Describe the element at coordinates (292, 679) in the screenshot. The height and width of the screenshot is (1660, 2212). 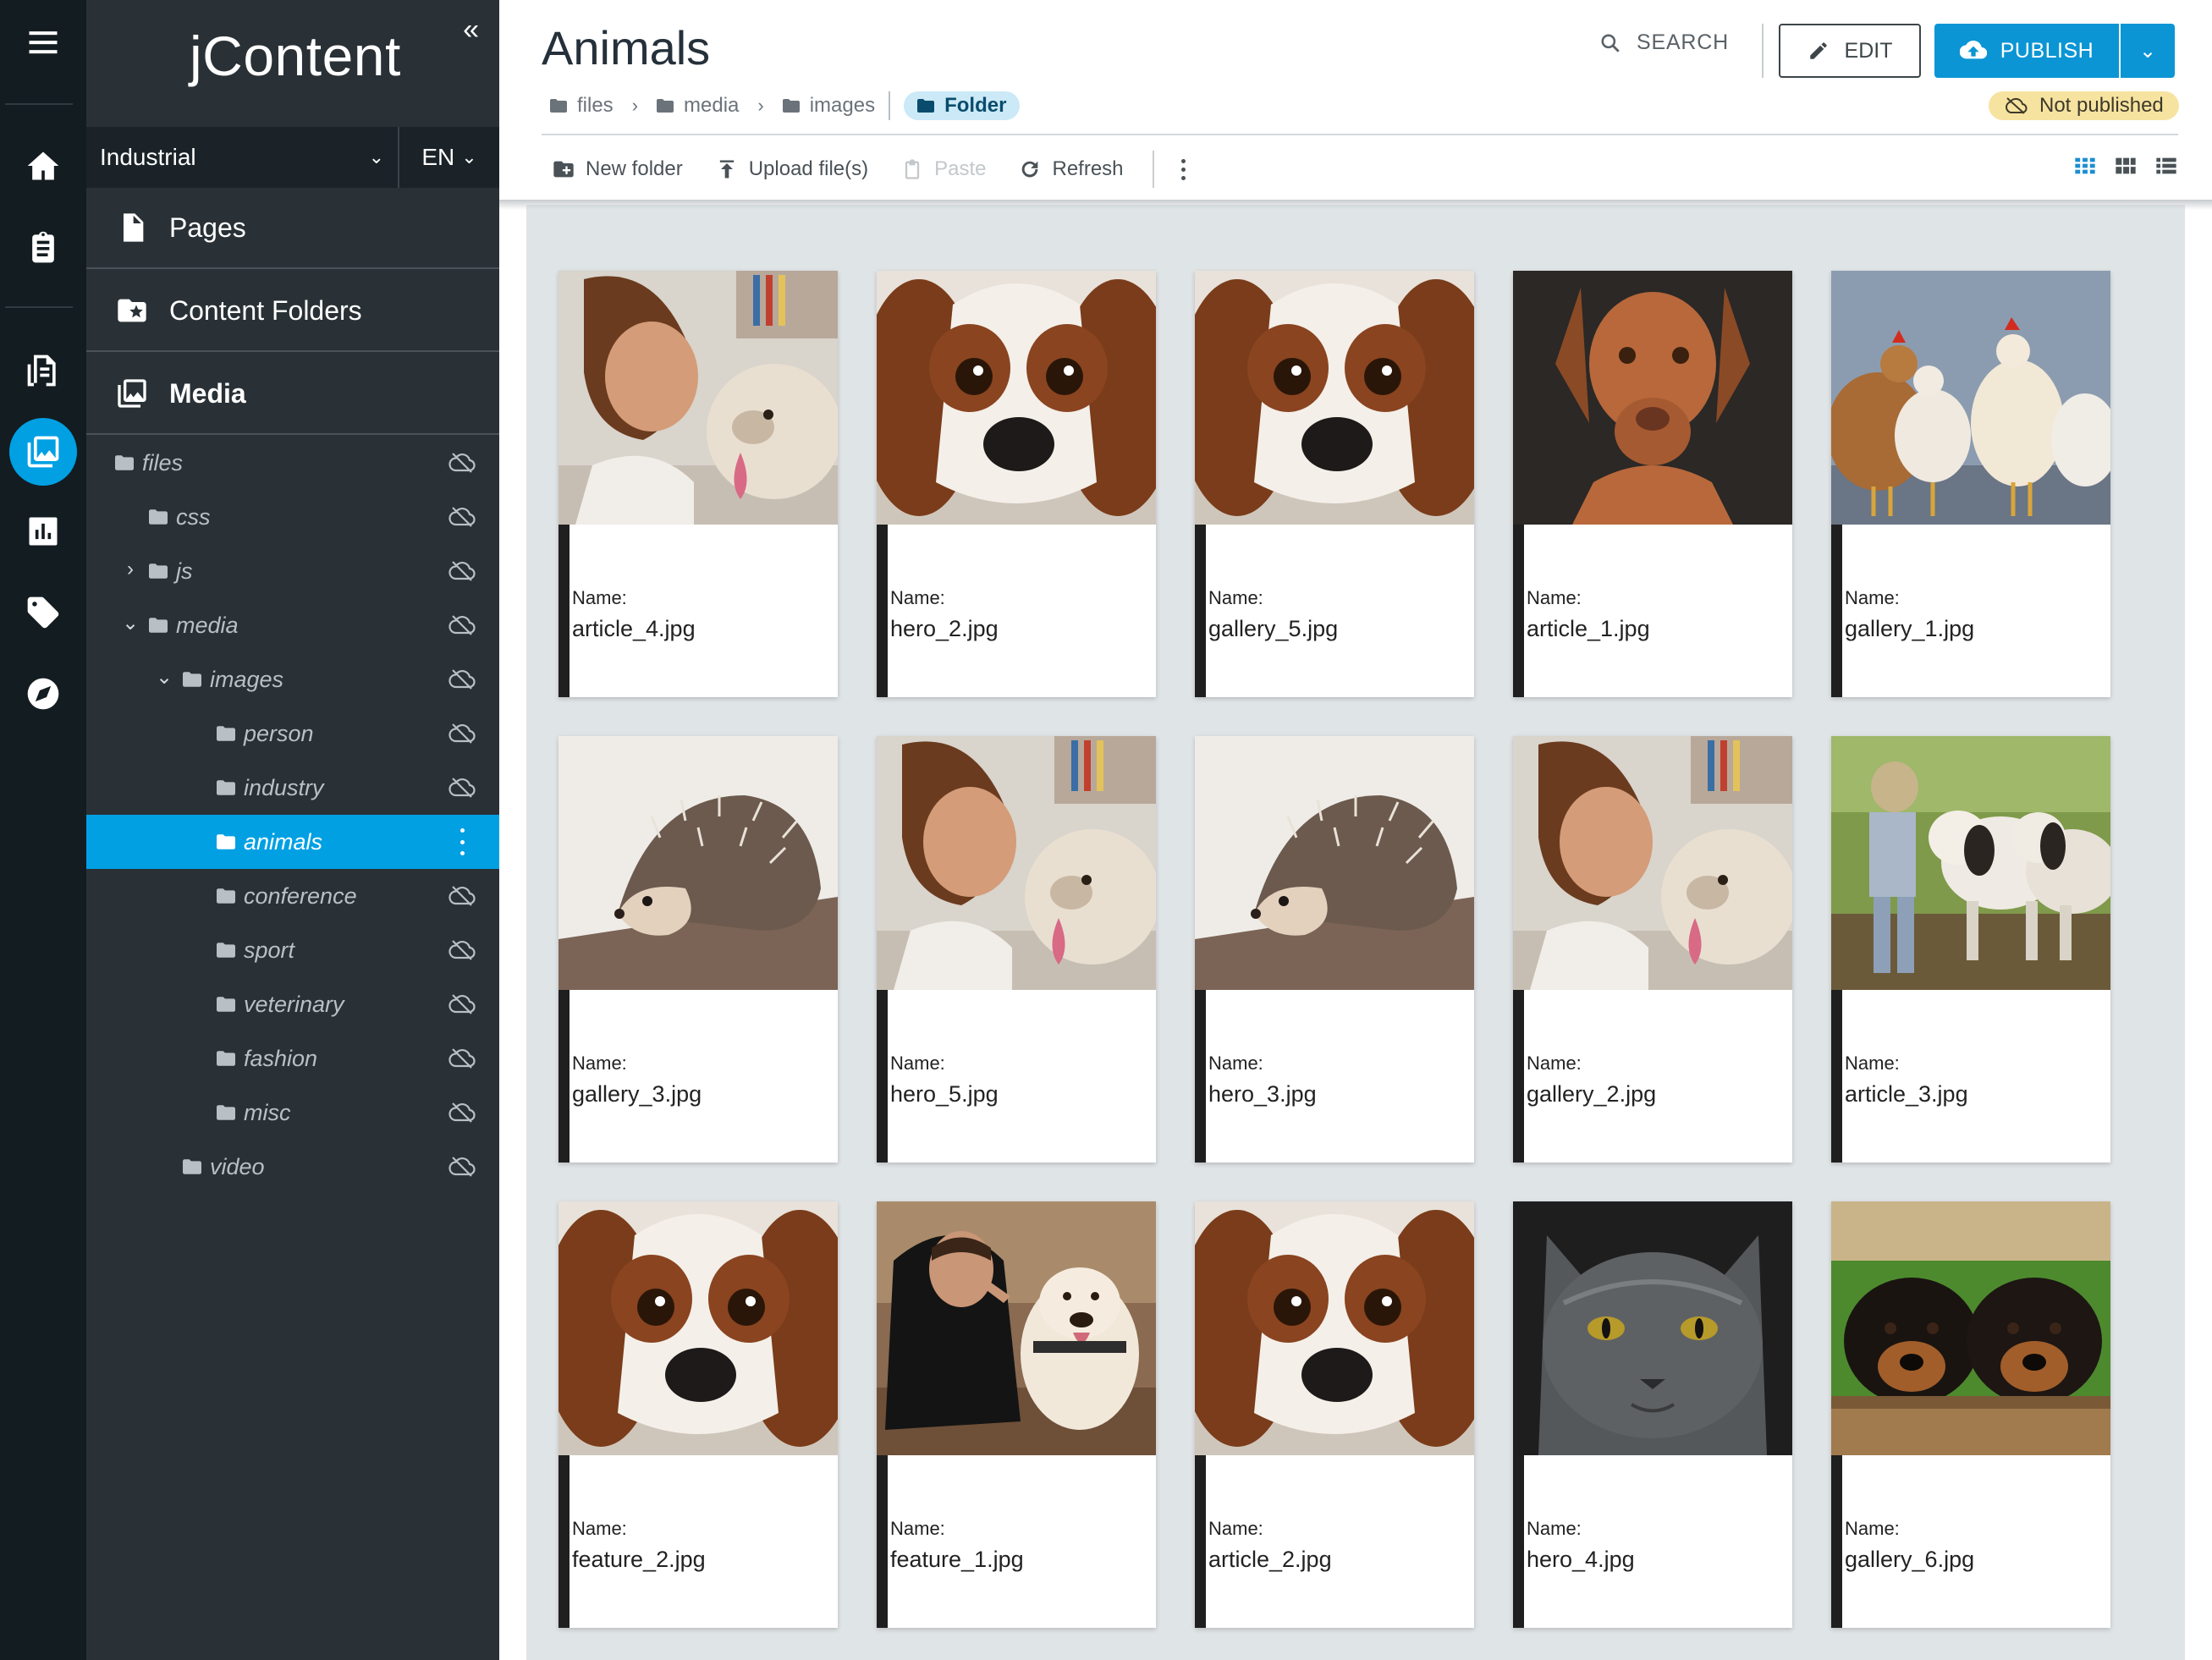
I see `tree-item-images: ⌄ images` at that location.